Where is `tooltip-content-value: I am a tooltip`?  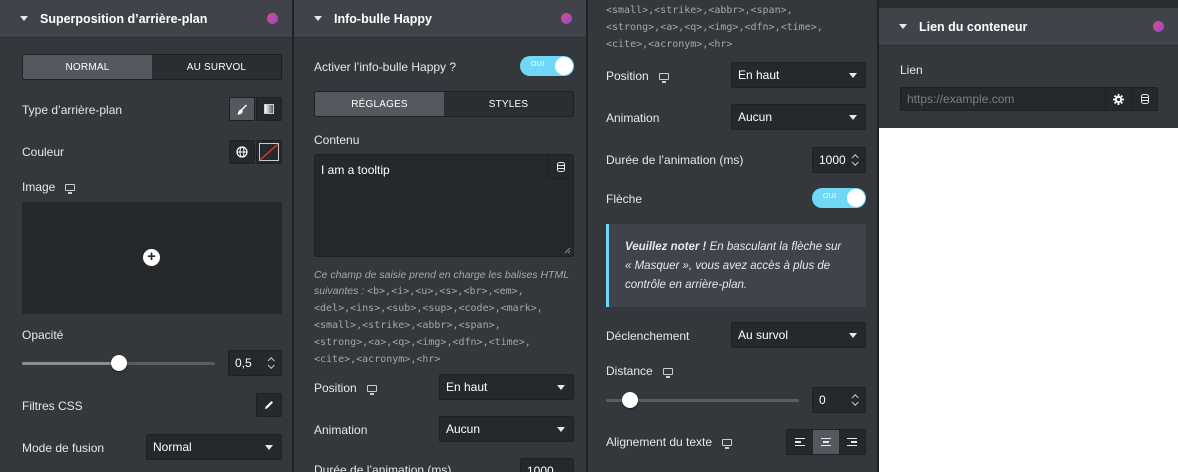 tooltip-content-value: I am a tooltip is located at coordinates (355, 170).